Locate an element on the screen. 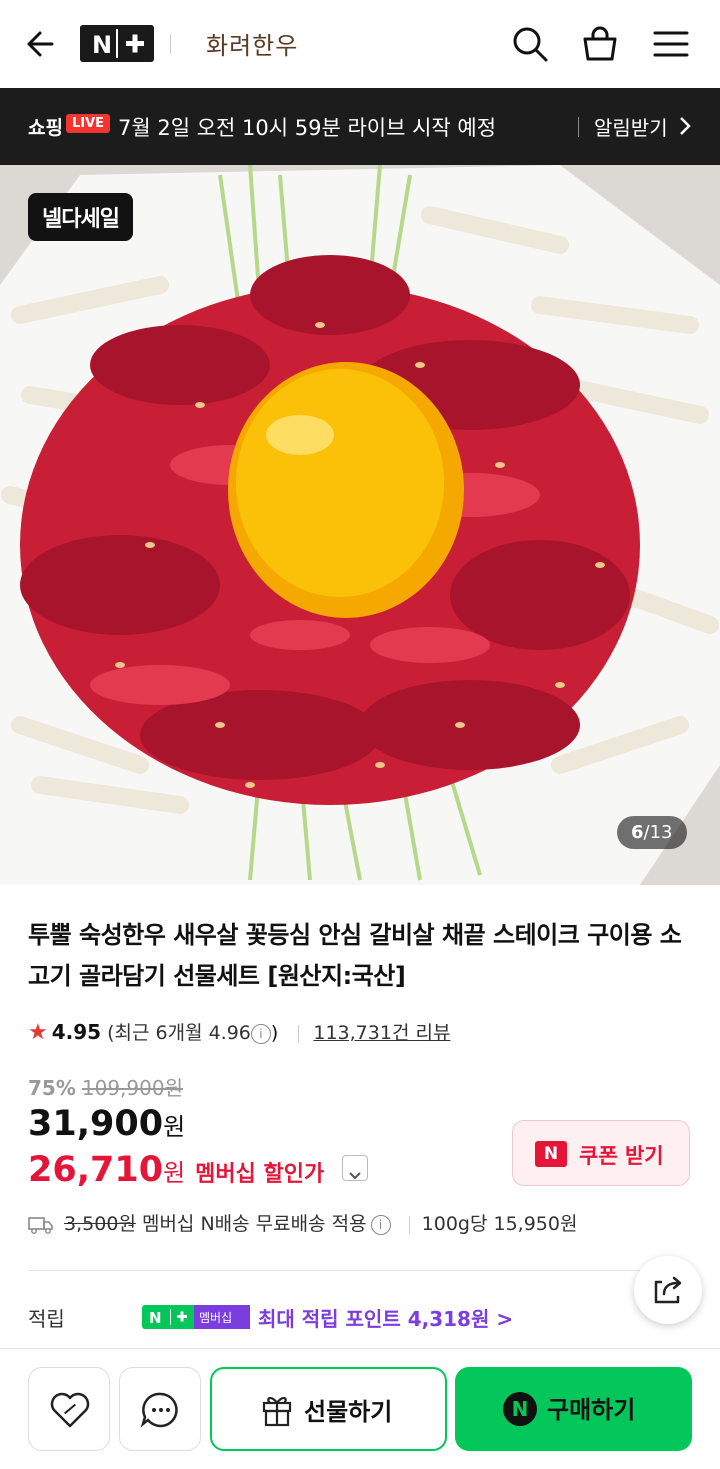 This screenshot has width=720, height=1469. rating-score: 4.95 is located at coordinates (76, 1032).